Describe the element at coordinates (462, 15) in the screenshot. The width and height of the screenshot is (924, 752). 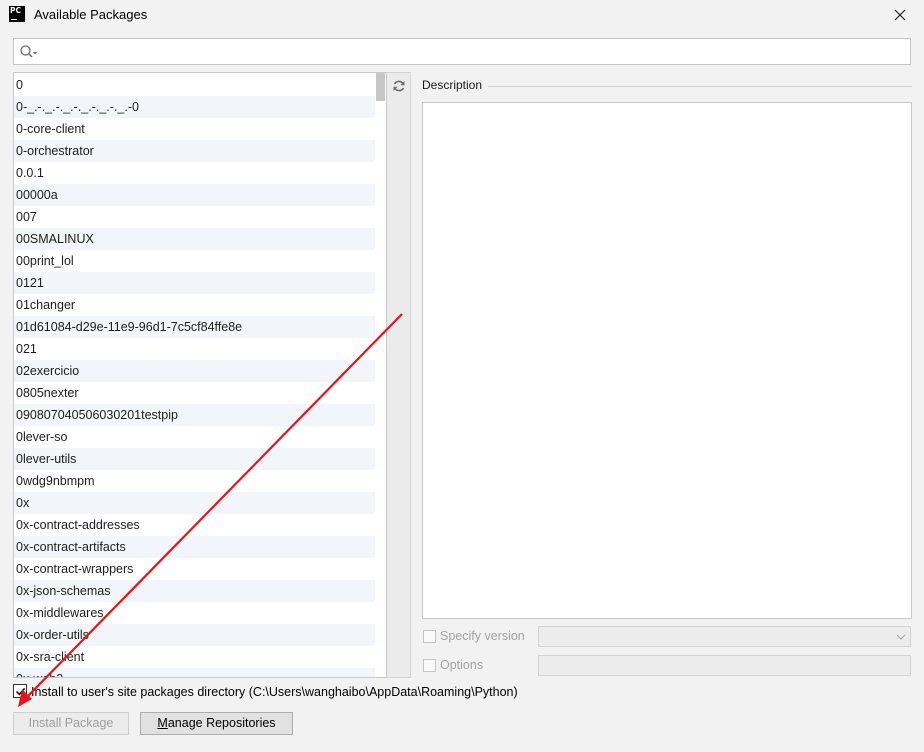
I see `title-bar: PC Available Packages` at that location.